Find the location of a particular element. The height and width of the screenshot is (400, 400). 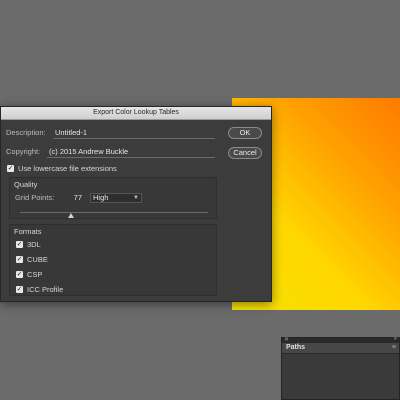

ok-button: OK is located at coordinates (245, 133).